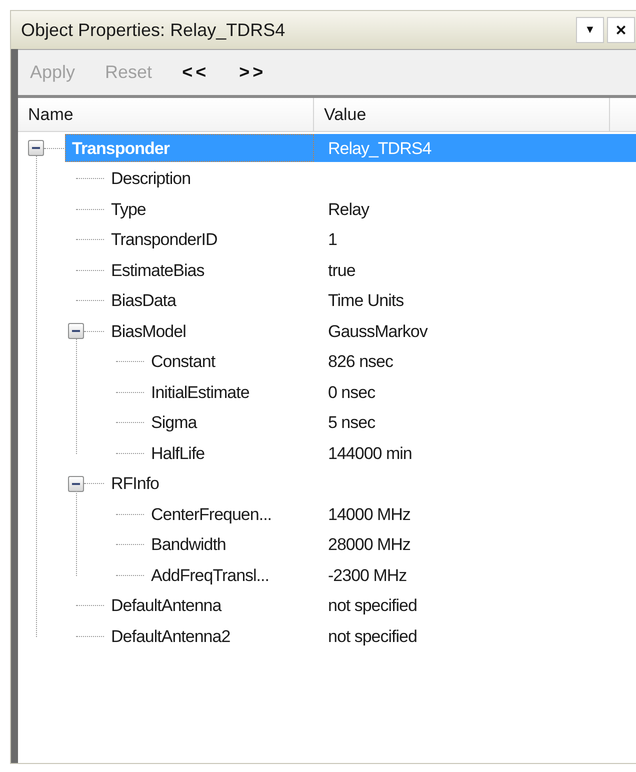 This screenshot has width=636, height=772. I want to click on property-value: 28000 MHz, so click(369, 545).